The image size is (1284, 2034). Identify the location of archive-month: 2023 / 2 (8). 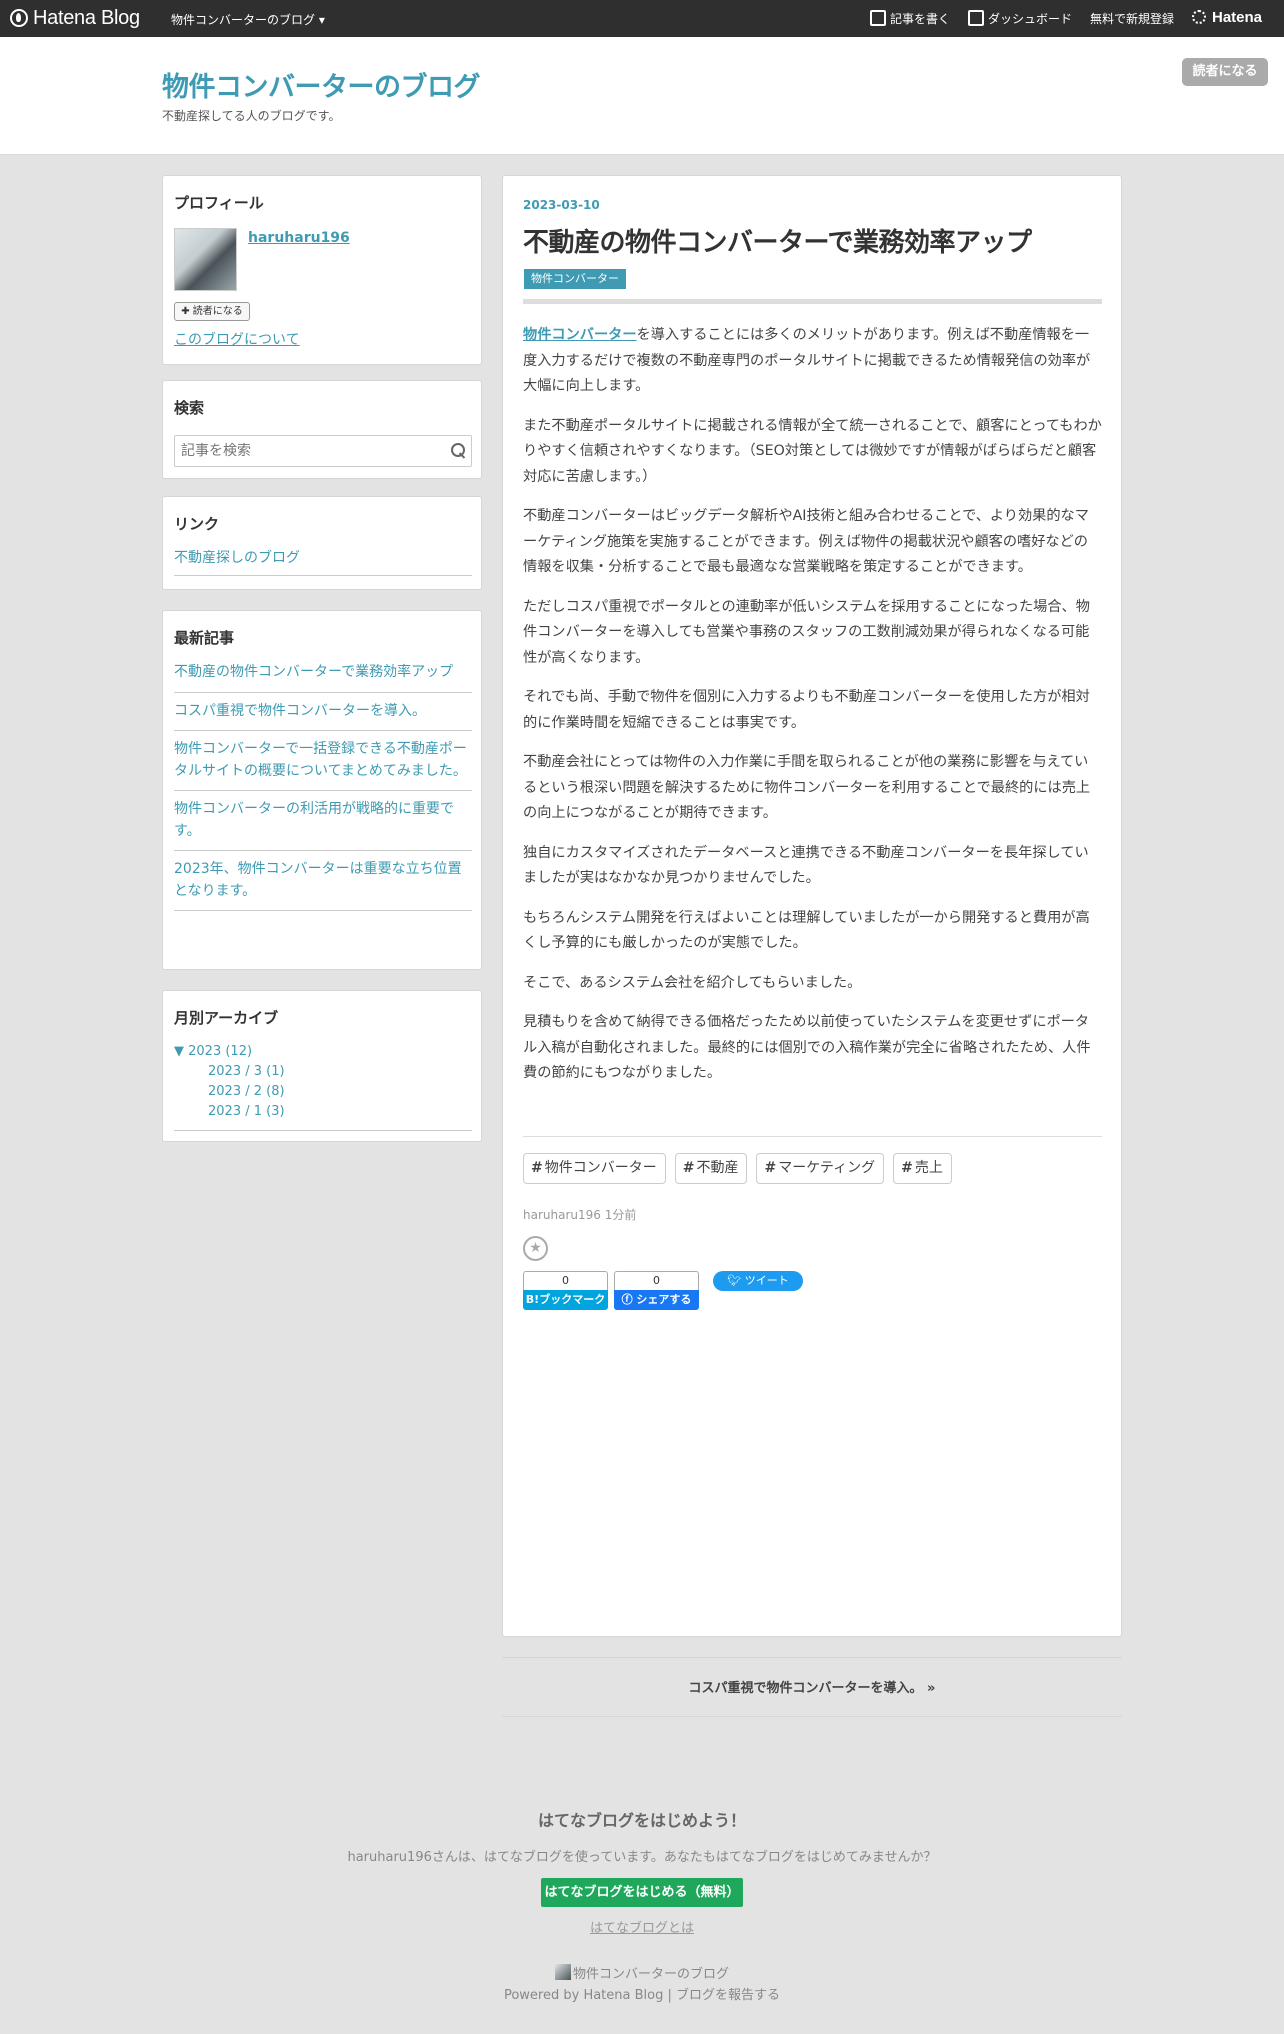
(323, 1092).